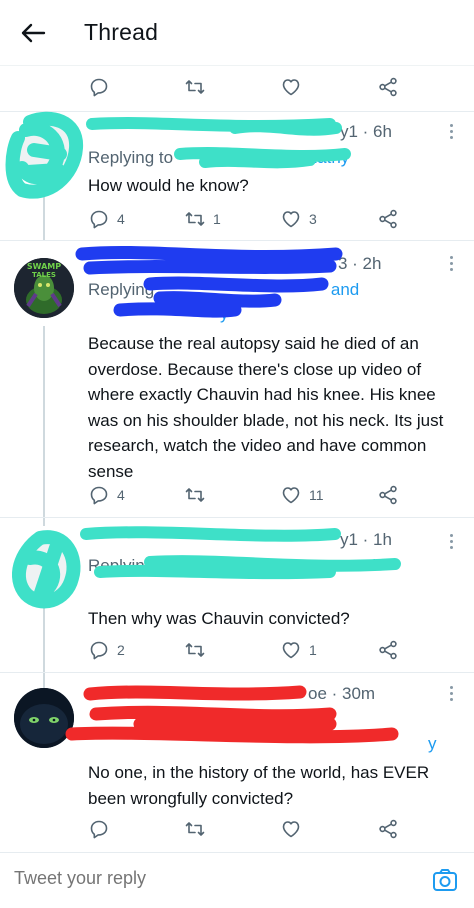 The image size is (474, 908). I want to click on retweet-count: 1, so click(217, 219).